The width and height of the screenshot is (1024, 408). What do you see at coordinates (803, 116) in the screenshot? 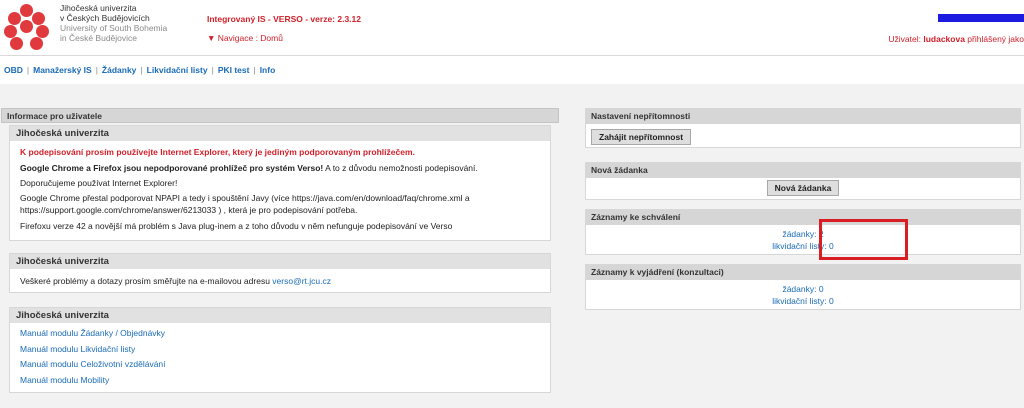
I see `absence-panel-title: Nastavení nepřítomnosti` at bounding box center [803, 116].